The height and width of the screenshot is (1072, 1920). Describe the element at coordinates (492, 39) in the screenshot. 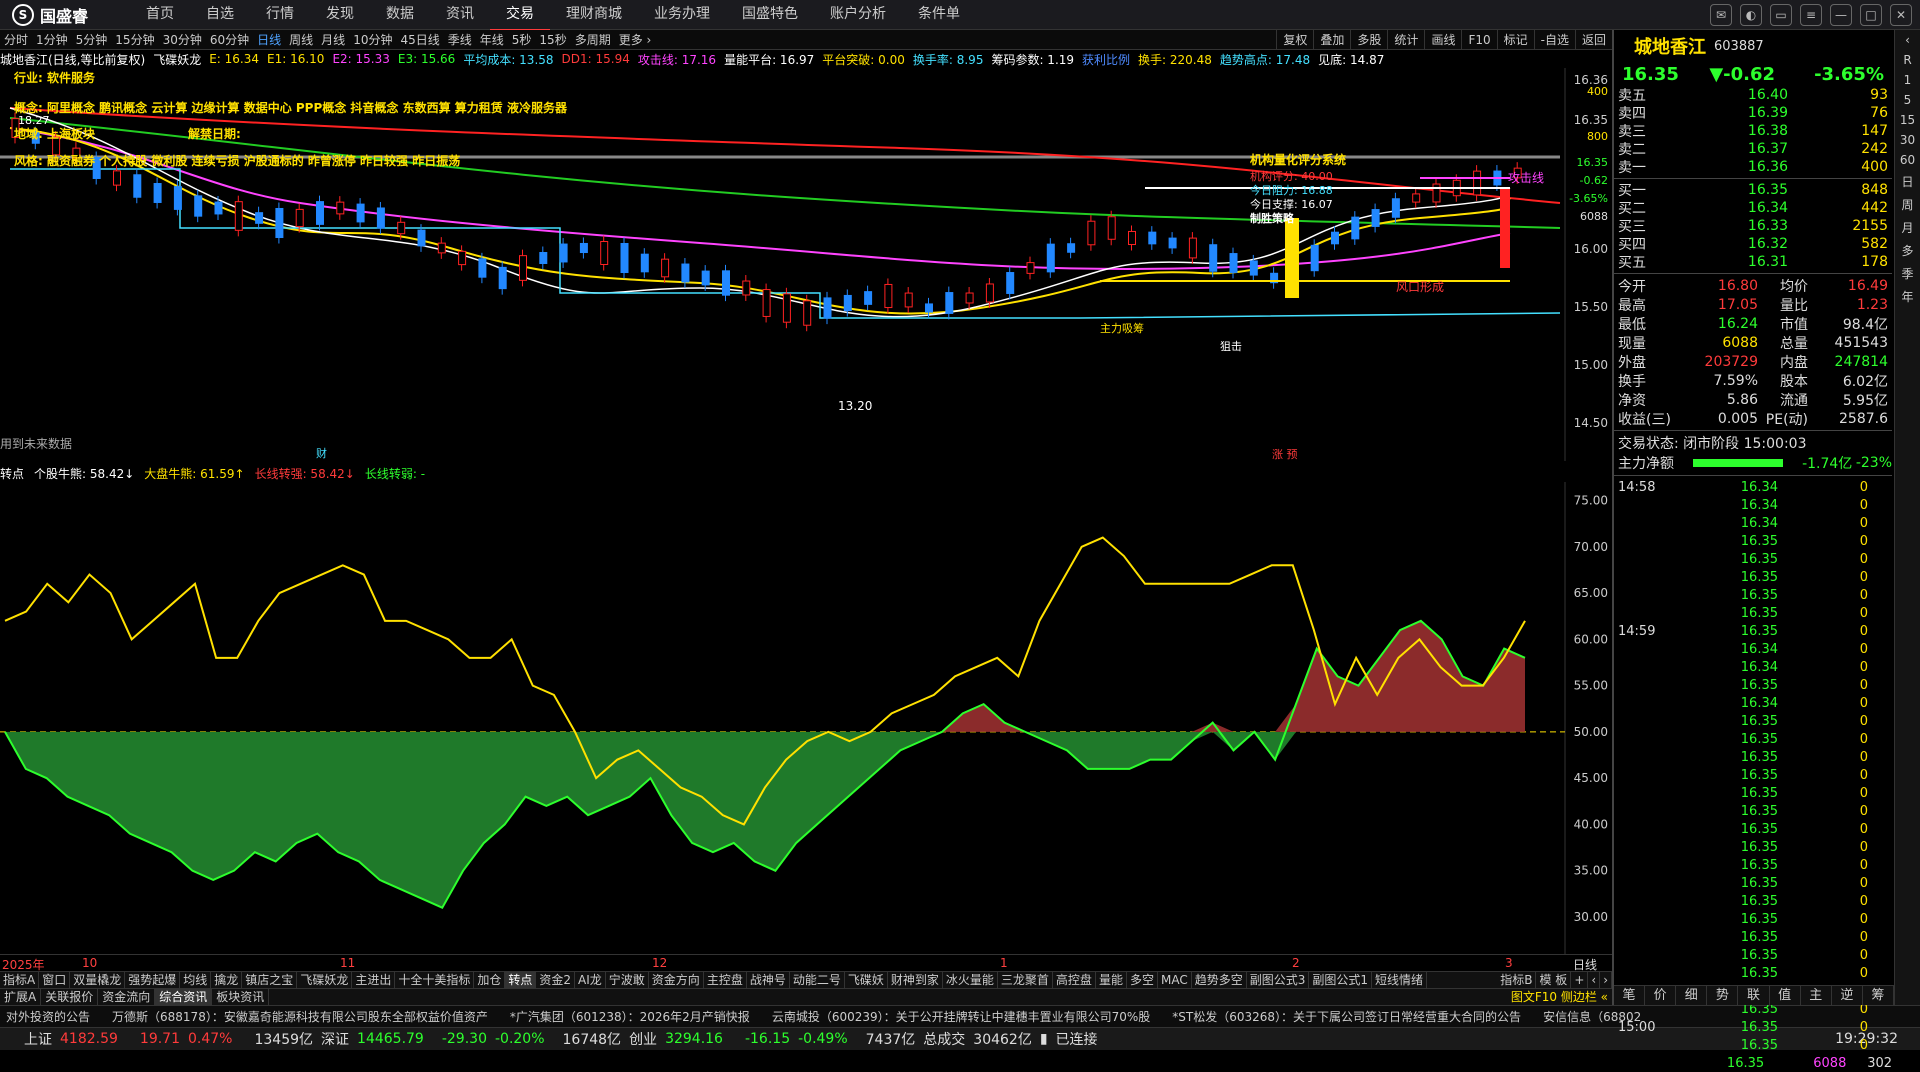

I see `period-12: 年线` at that location.